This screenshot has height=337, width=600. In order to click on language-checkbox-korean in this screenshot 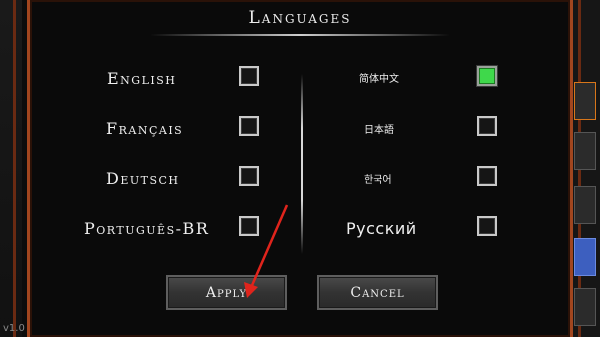, I will do `click(487, 176)`.